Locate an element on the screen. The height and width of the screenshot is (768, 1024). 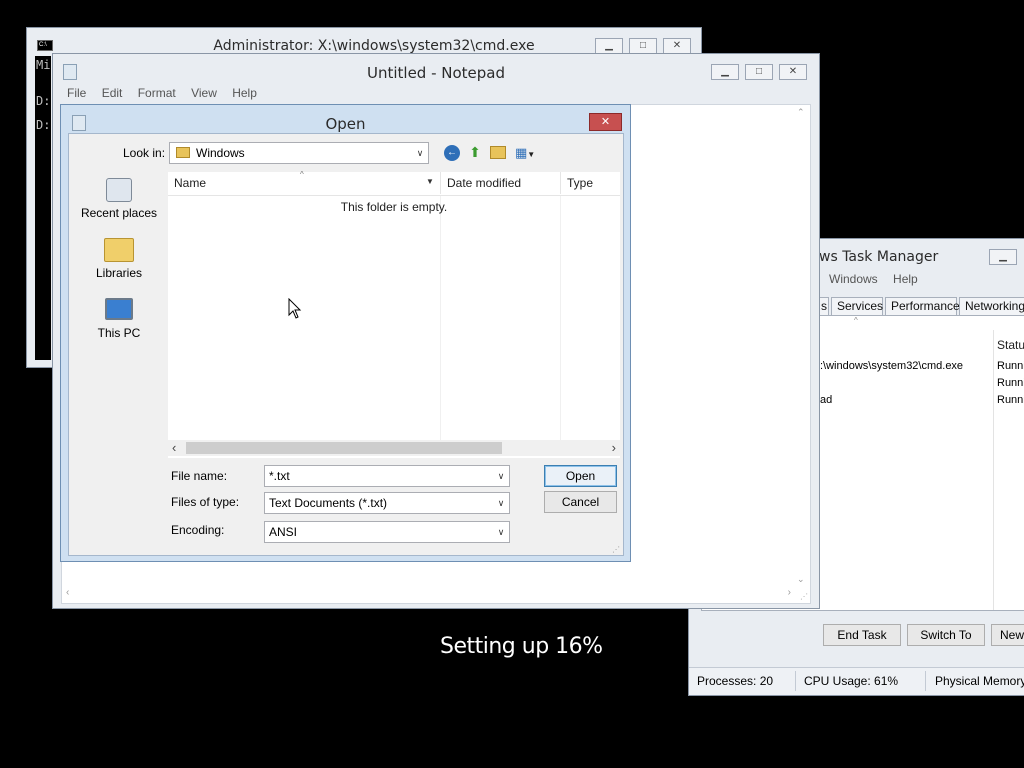
dialog-title: Open is located at coordinates (345, 124).